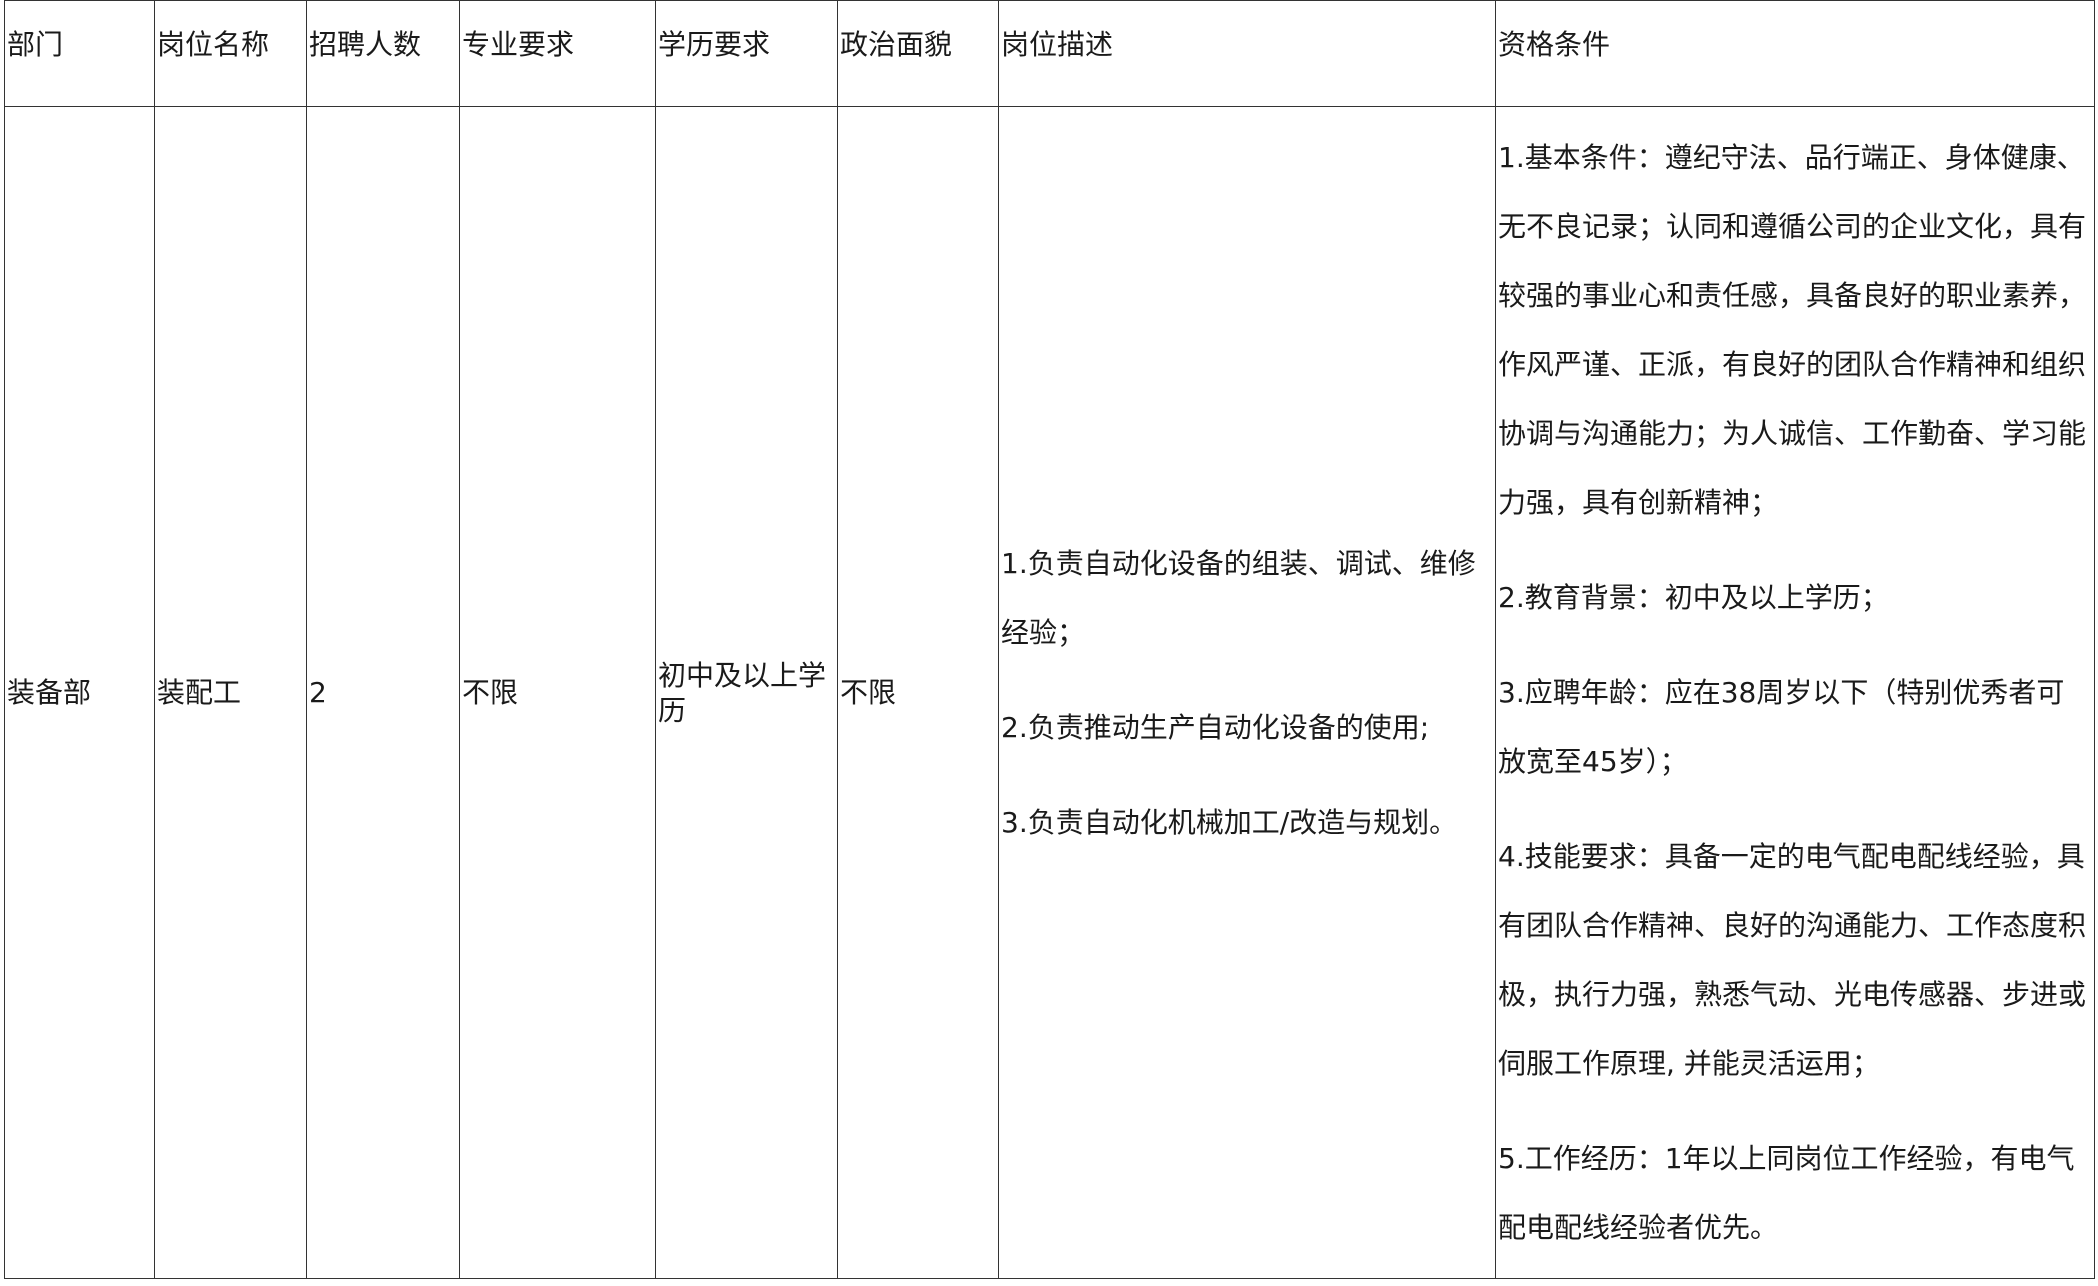 The height and width of the screenshot is (1286, 2098). Describe the element at coordinates (79, 53) in the screenshot. I see `header-department: 部门` at that location.